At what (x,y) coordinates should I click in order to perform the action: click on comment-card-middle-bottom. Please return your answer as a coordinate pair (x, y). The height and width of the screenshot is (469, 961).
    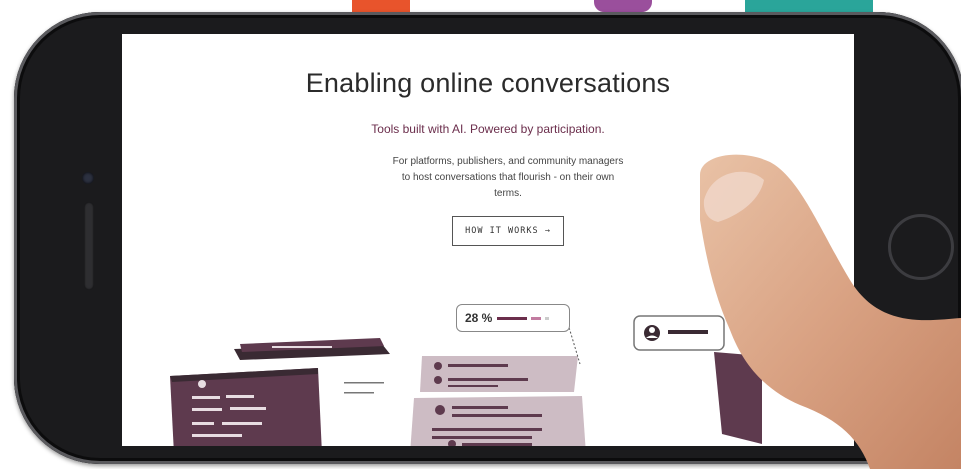
    Looking at the image, I should click on (498, 421).